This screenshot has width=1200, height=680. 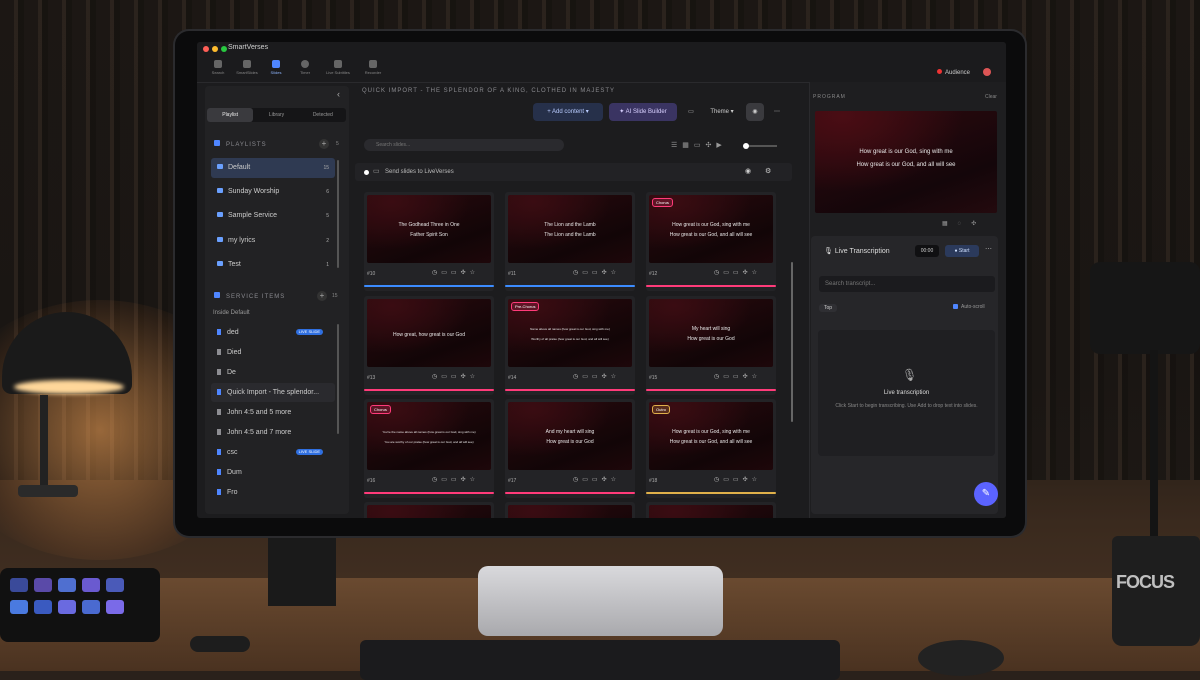 What do you see at coordinates (273, 412) in the screenshot?
I see `service-item: John 4:5 and 5 more` at bounding box center [273, 412].